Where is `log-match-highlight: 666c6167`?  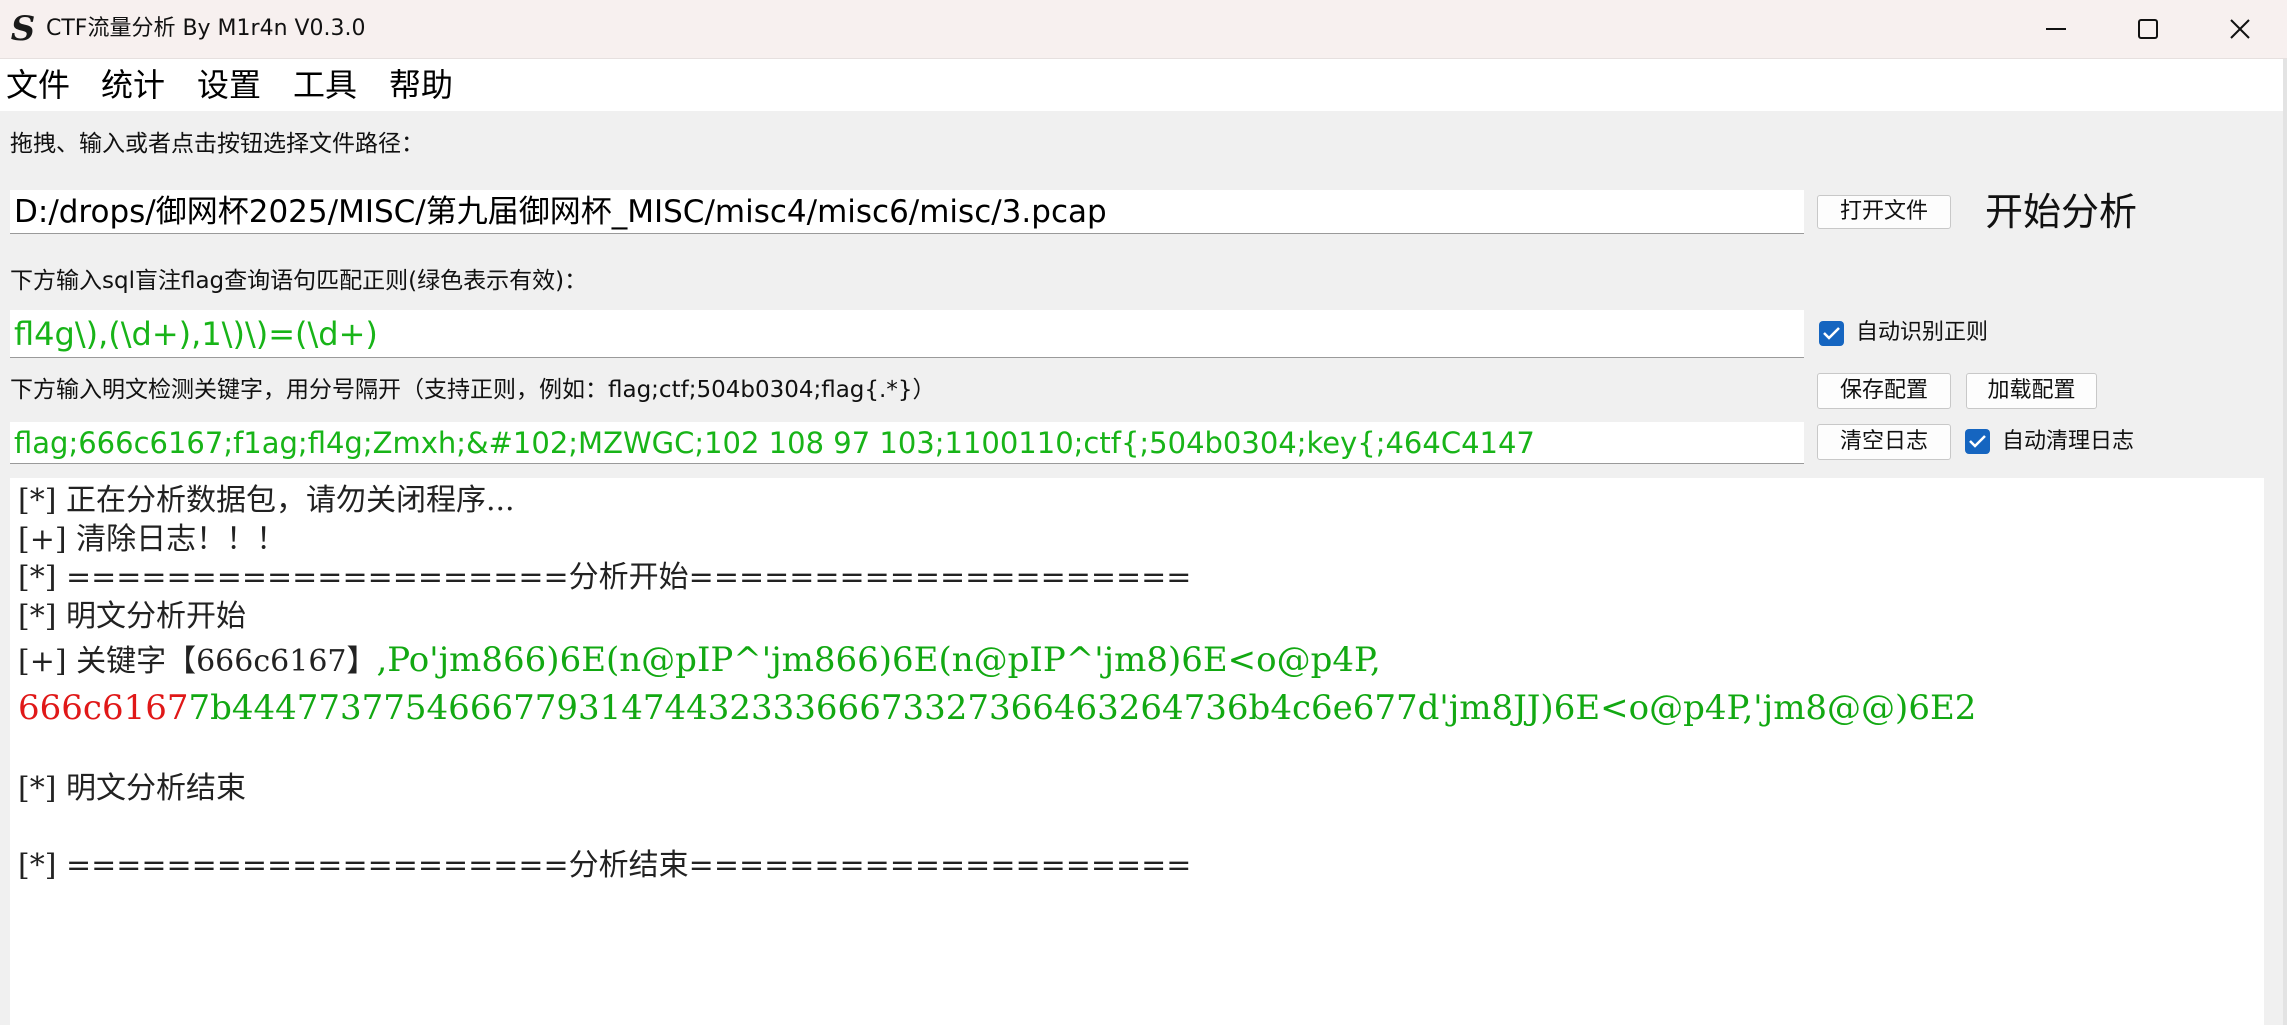 log-match-highlight: 666c6167 is located at coordinates (103, 708).